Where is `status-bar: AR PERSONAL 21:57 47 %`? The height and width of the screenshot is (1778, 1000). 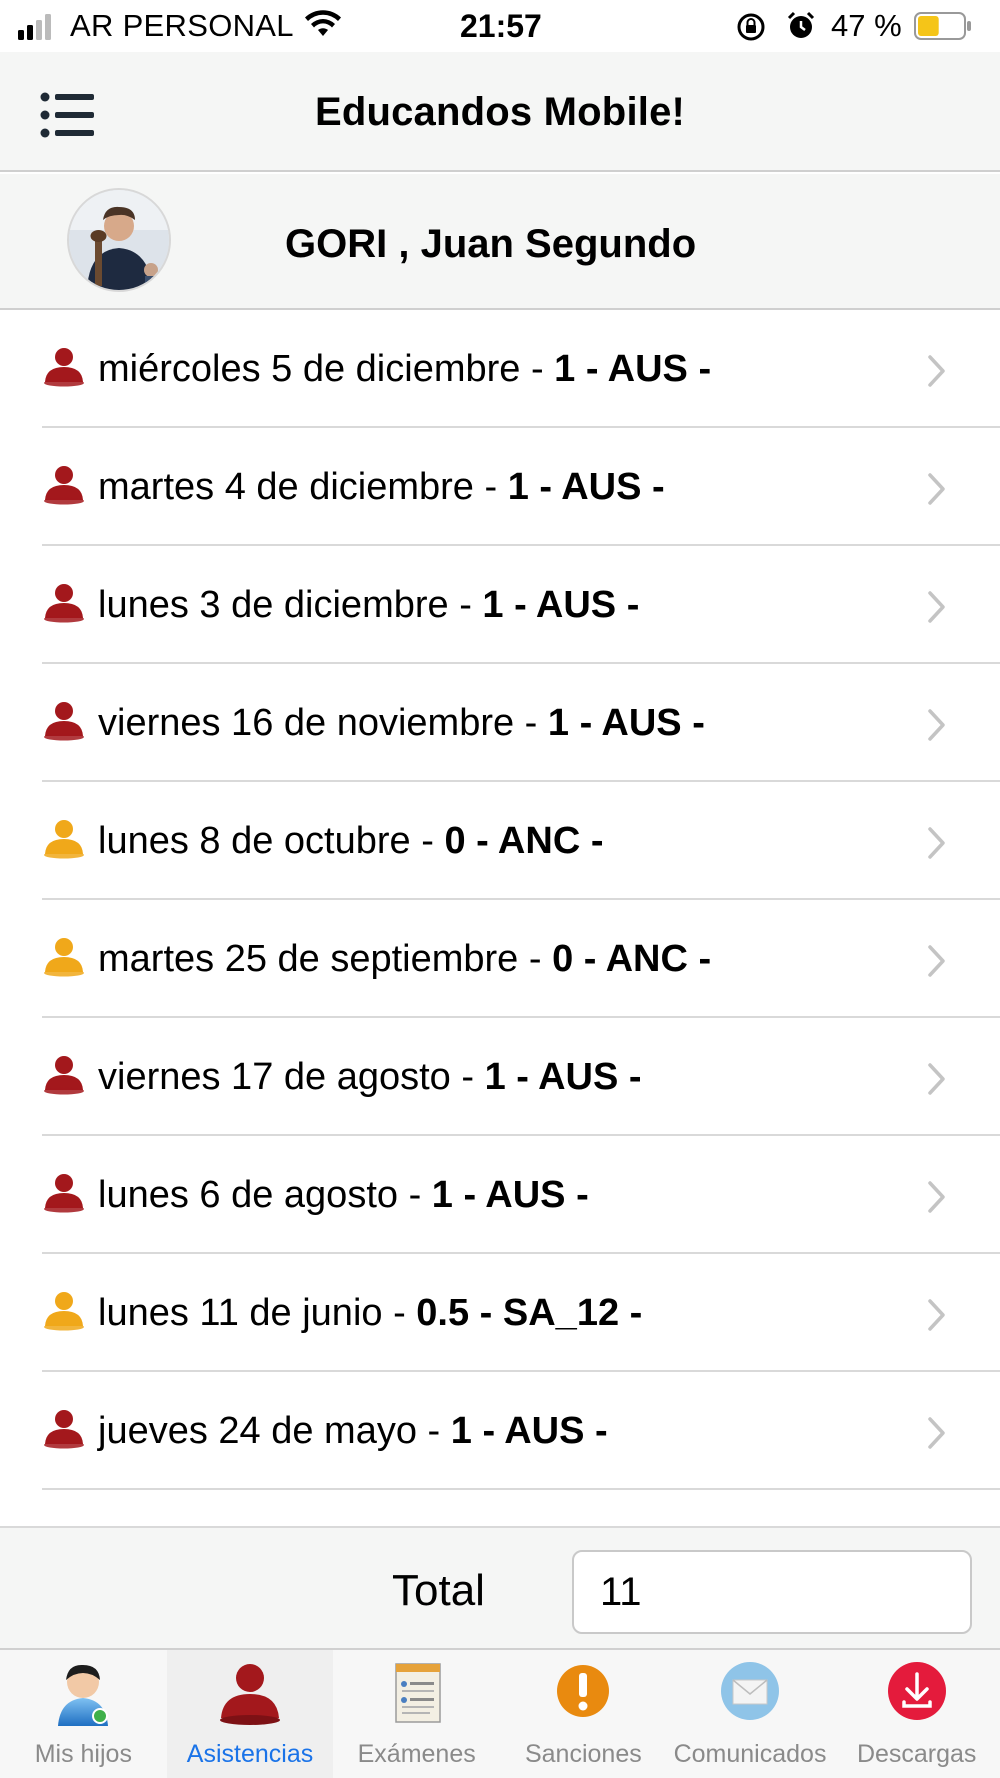
status-bar: AR PERSONAL 21:57 47 % is located at coordinates (500, 26).